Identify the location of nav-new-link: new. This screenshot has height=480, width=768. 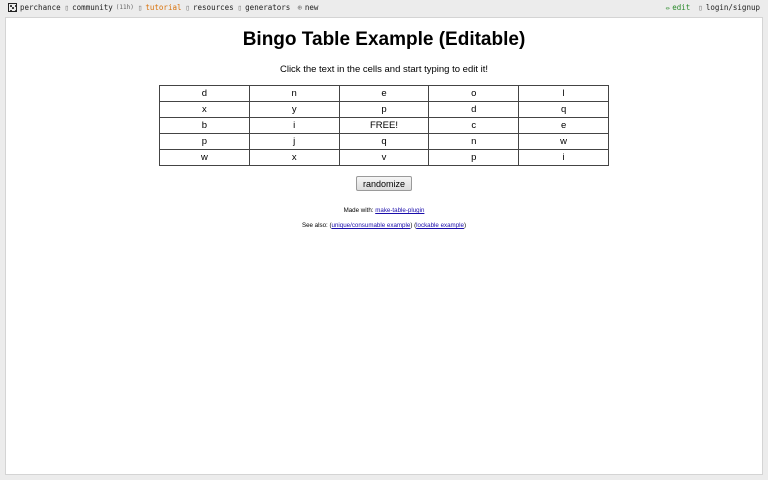
(312, 7).